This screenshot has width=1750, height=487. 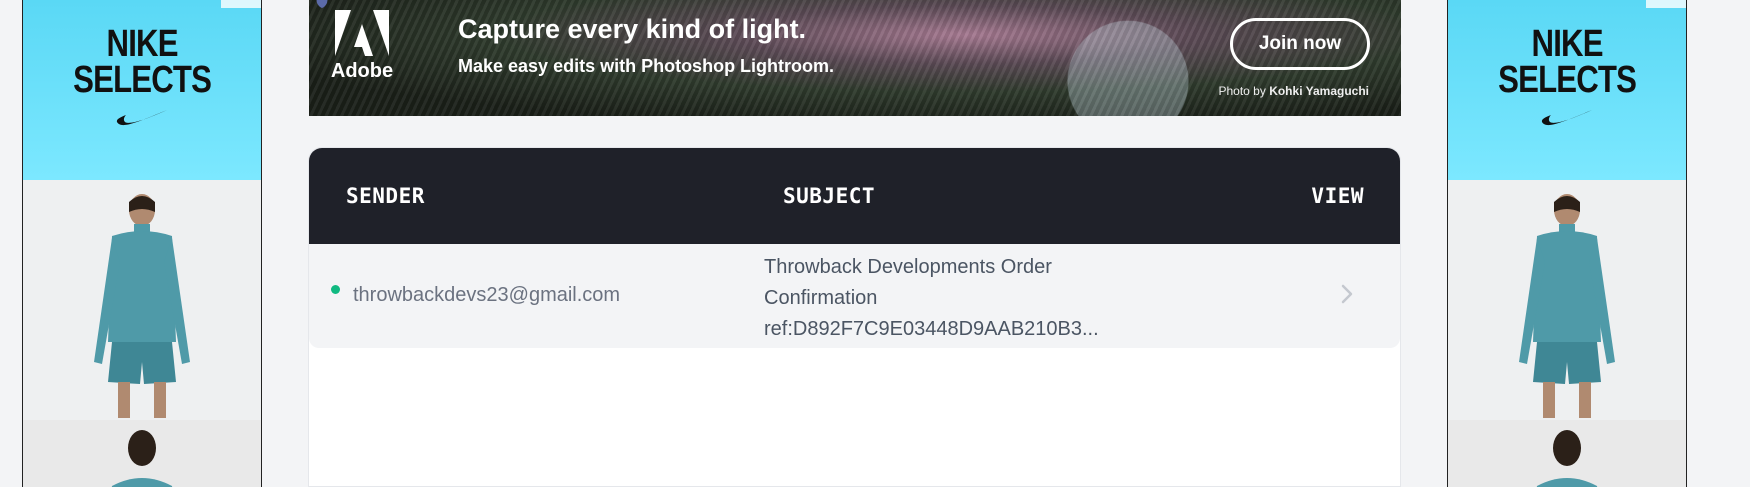 I want to click on column-header-view: VIEW, so click(x=1337, y=196).